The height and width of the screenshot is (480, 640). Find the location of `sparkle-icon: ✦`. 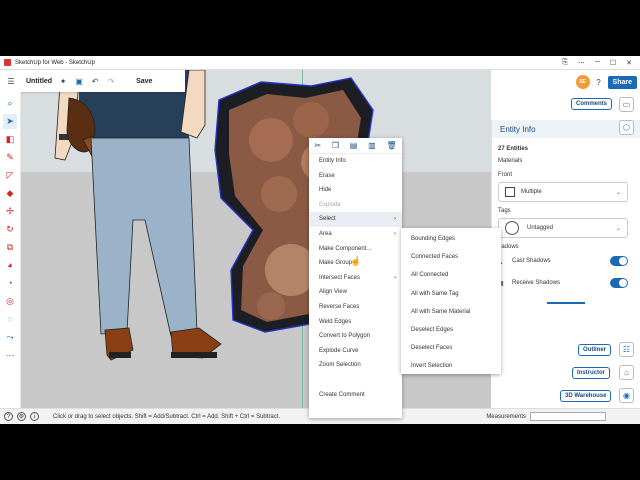

sparkle-icon: ✦ is located at coordinates (63, 81).